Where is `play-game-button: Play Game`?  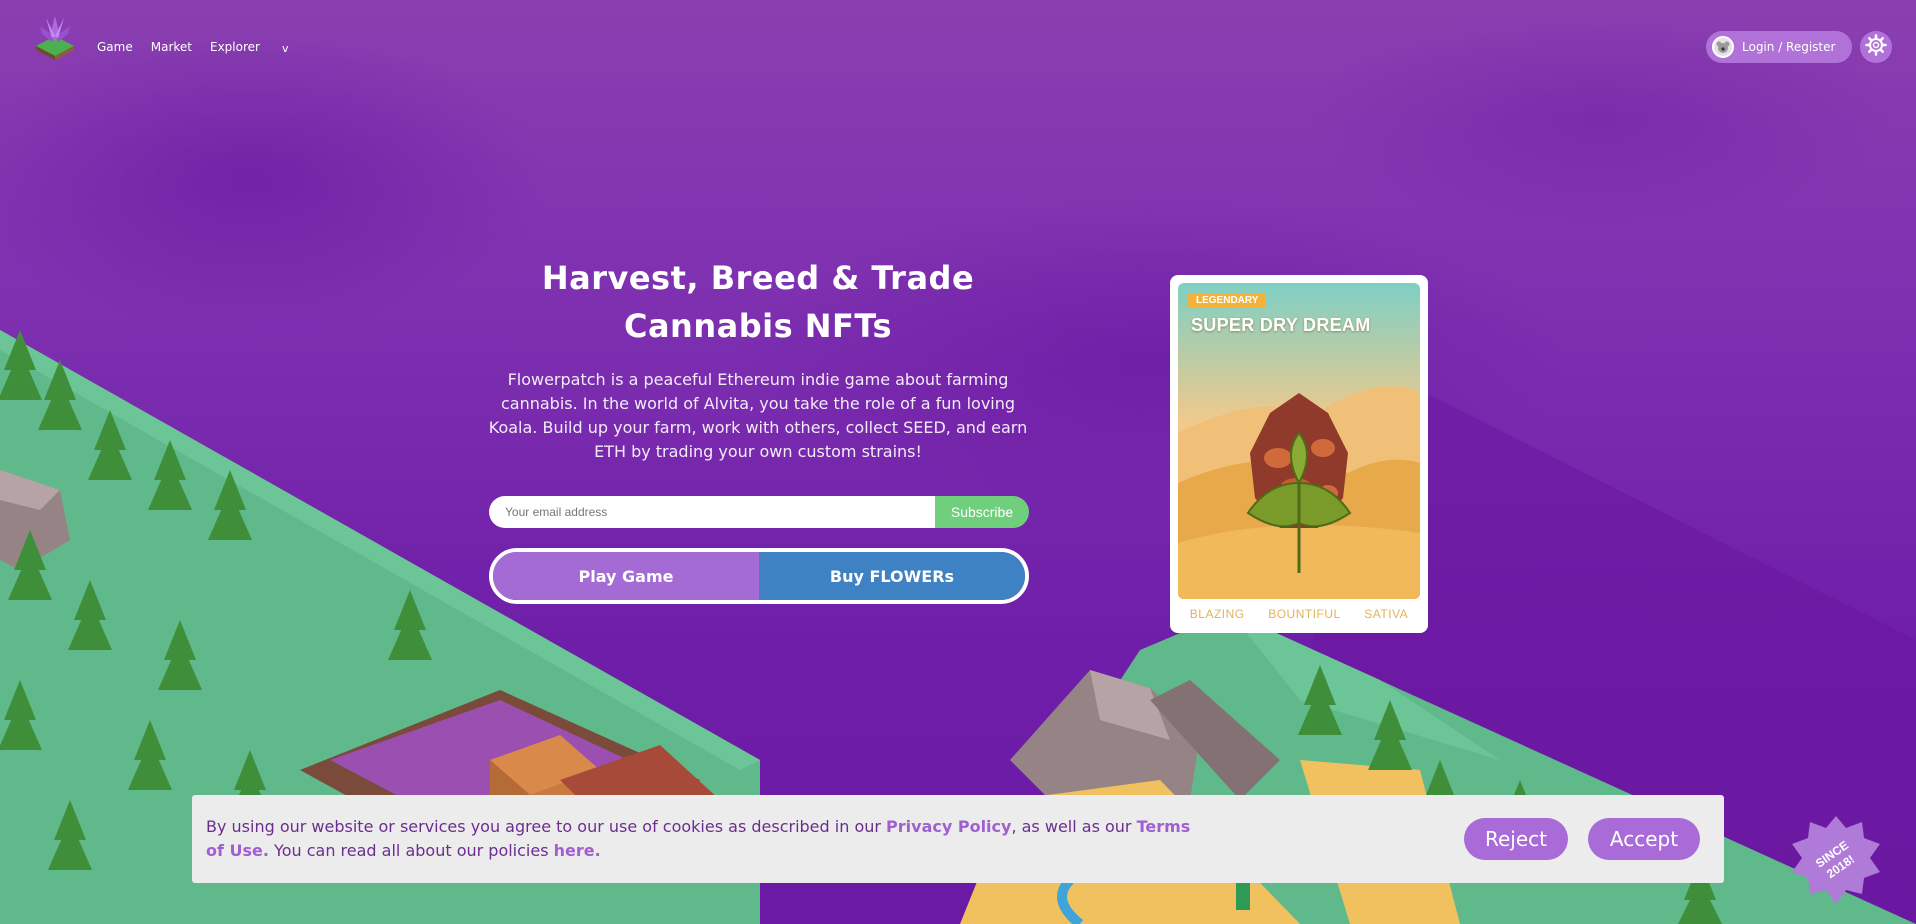 play-game-button: Play Game is located at coordinates (626, 576).